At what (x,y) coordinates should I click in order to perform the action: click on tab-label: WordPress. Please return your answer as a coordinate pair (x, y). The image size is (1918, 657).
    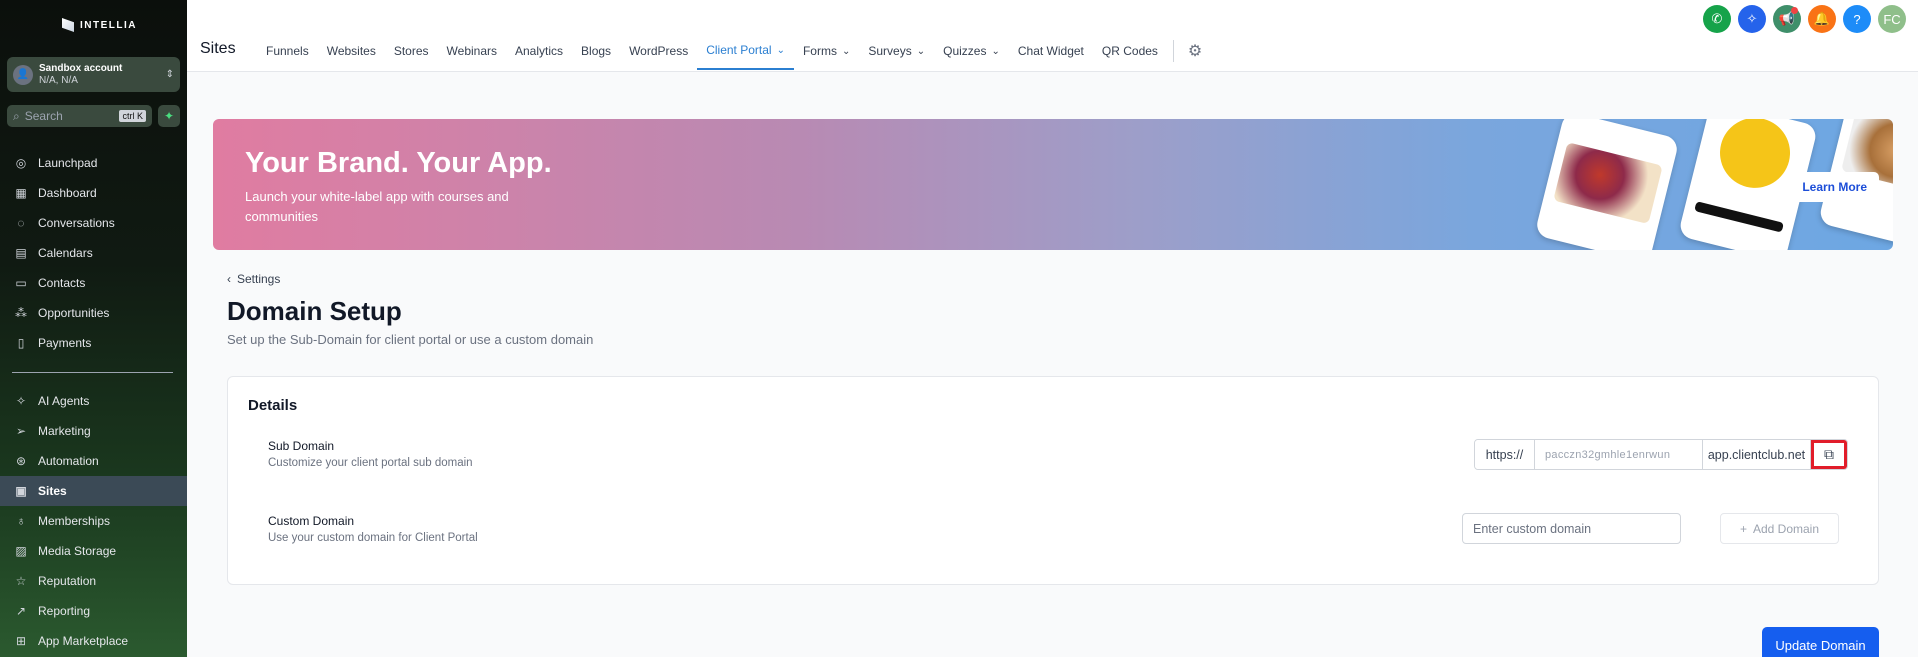
    Looking at the image, I should click on (659, 51).